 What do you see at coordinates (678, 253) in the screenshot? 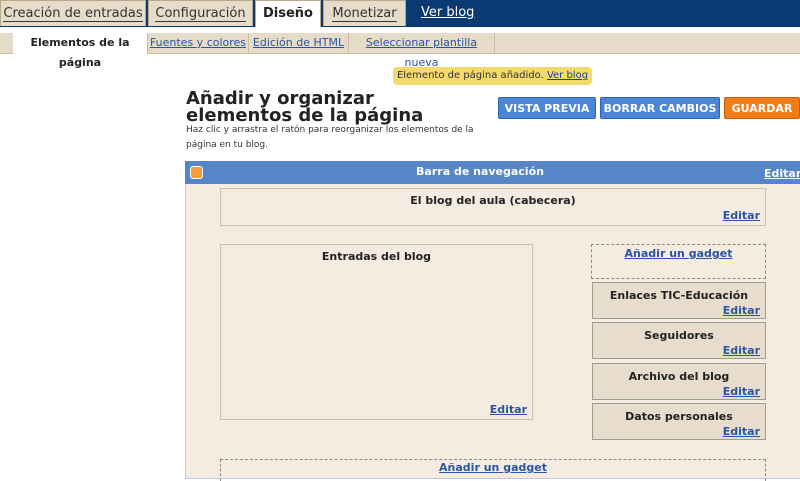
I see `sidebar-add-gadget-label: Añadir un gadget` at bounding box center [678, 253].